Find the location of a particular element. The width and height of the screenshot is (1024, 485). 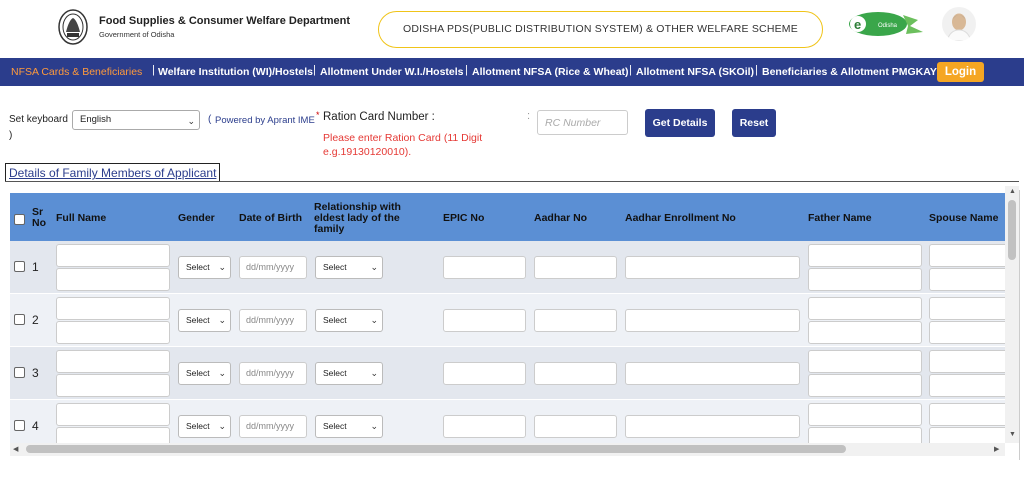

department-subtitle: Government of Odisha is located at coordinates (137, 34).